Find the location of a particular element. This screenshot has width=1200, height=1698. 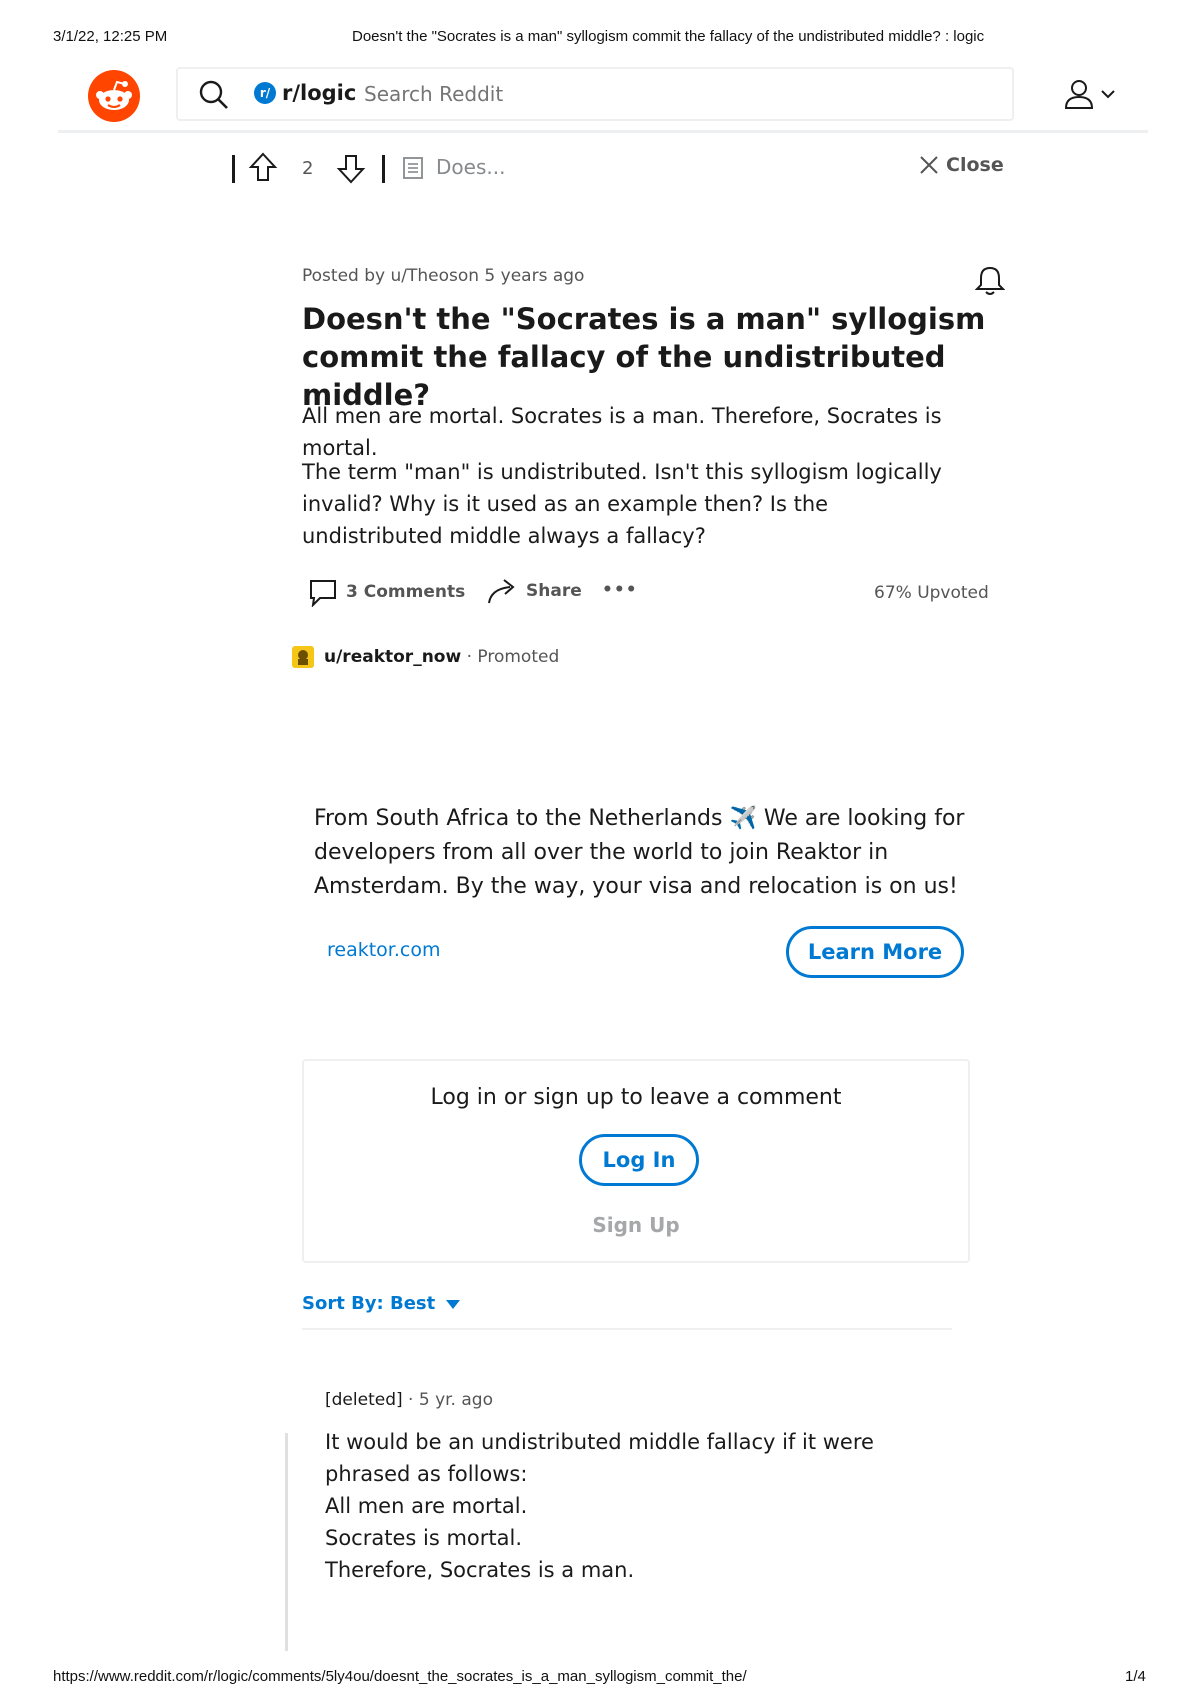

comments-button: 3 Comments is located at coordinates (386, 592).